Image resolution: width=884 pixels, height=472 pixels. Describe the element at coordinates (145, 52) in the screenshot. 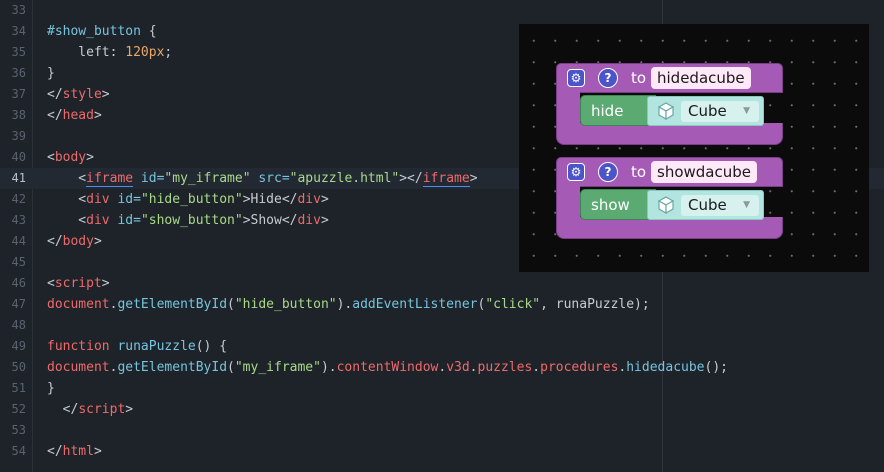

I see `code-token: 120px` at that location.